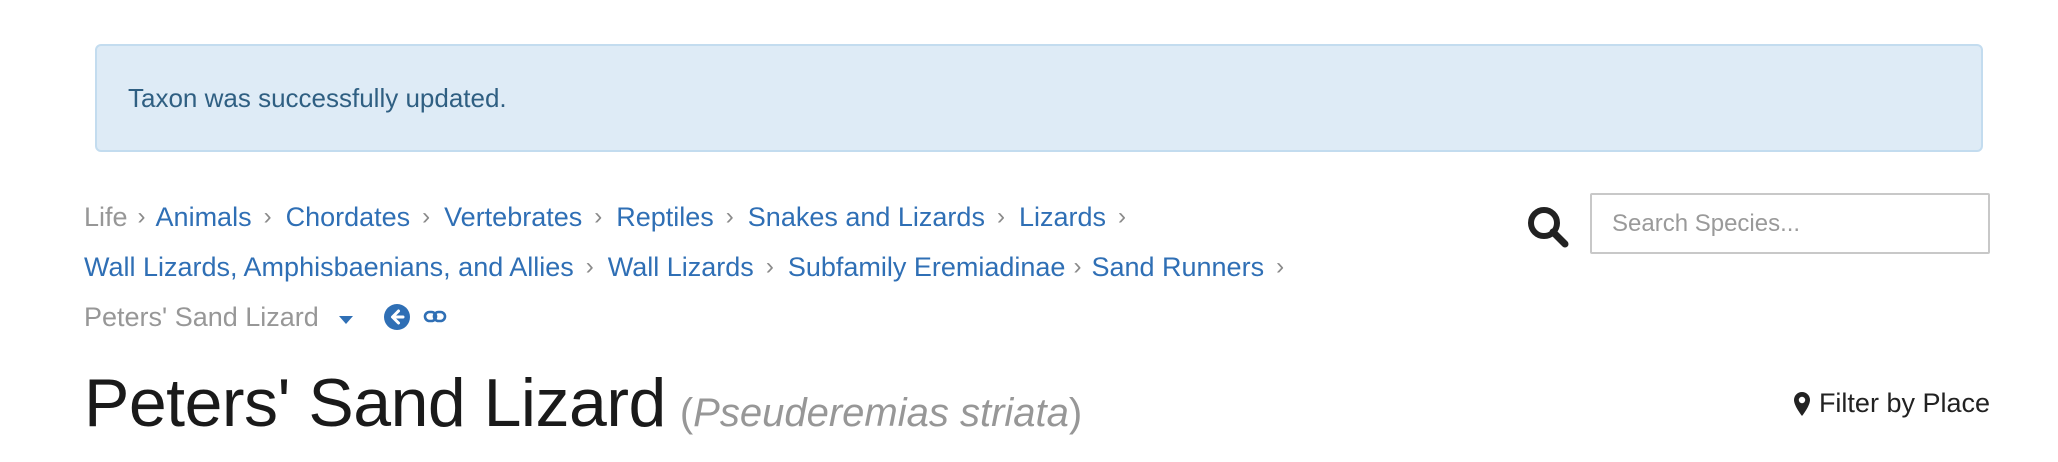  I want to click on breadcrumb-item-wall-lizards-amphisbaenians-allies: Wall Lizards, Amphisbaenians, and Allies, so click(329, 267).